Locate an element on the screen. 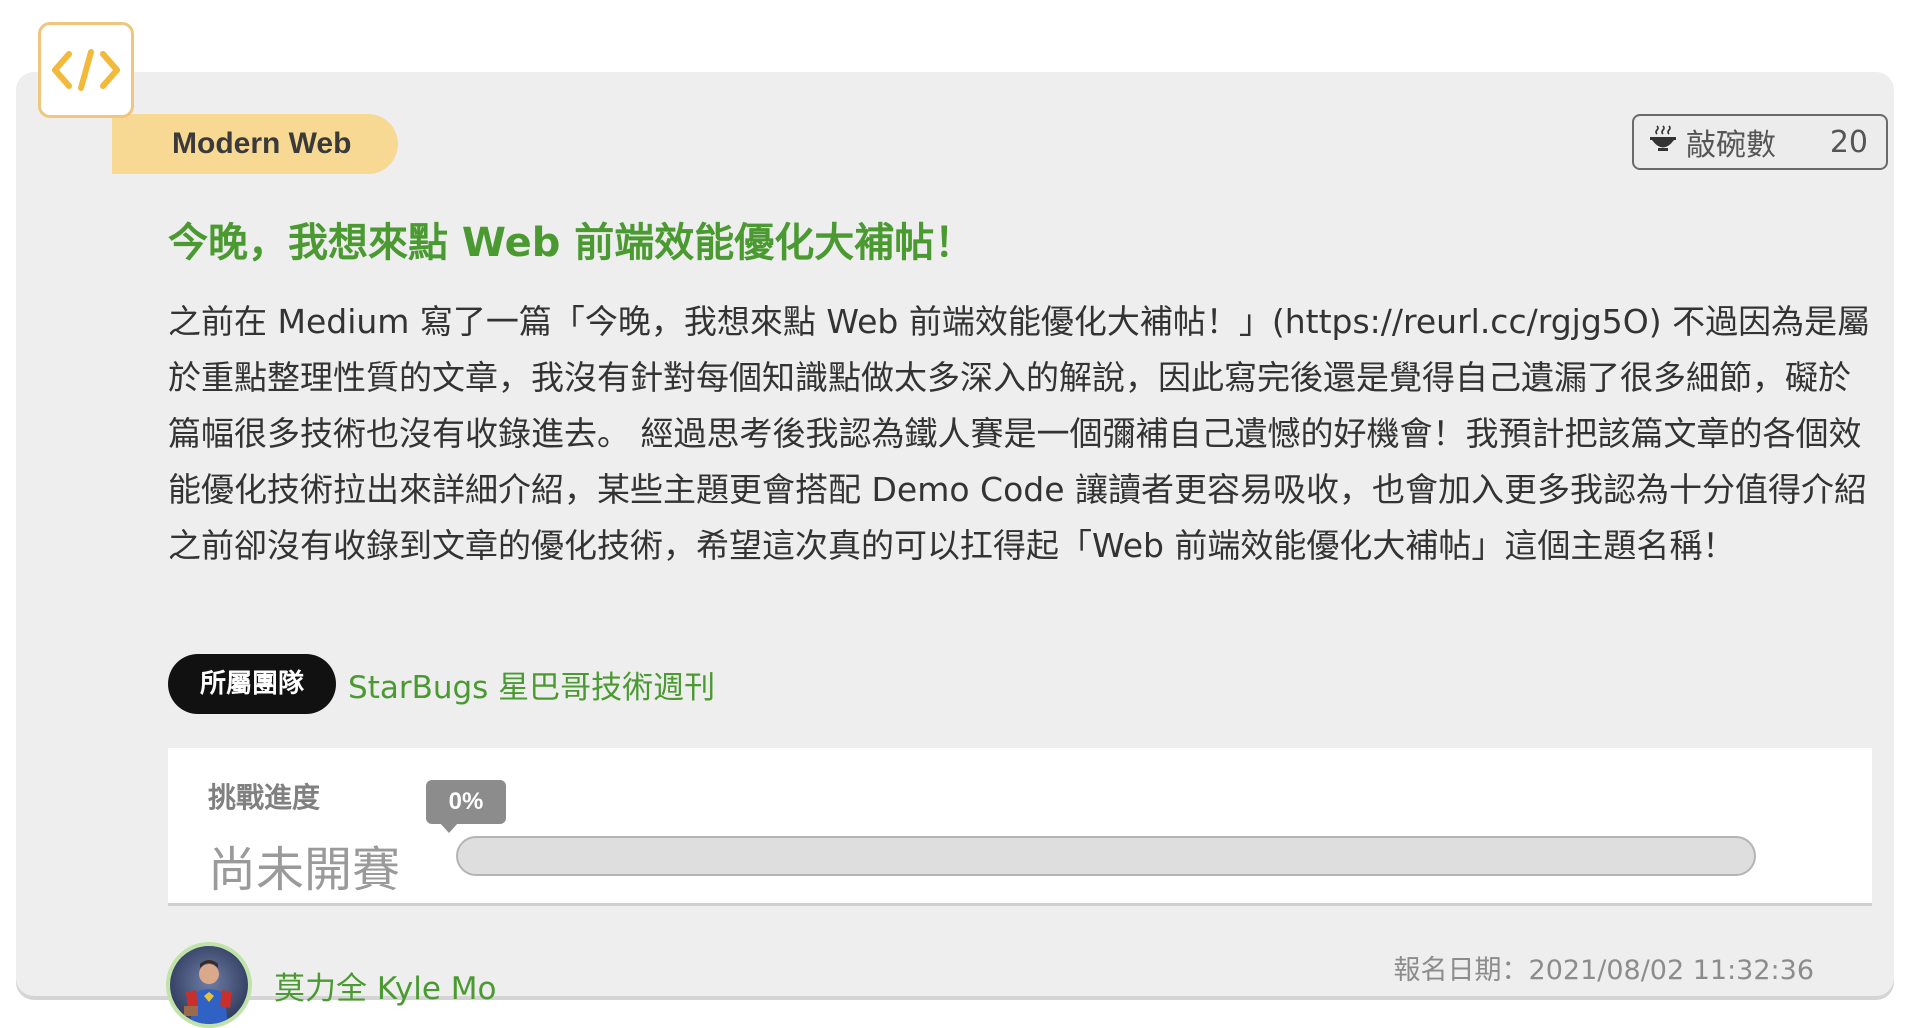  avatar is located at coordinates (209, 985).